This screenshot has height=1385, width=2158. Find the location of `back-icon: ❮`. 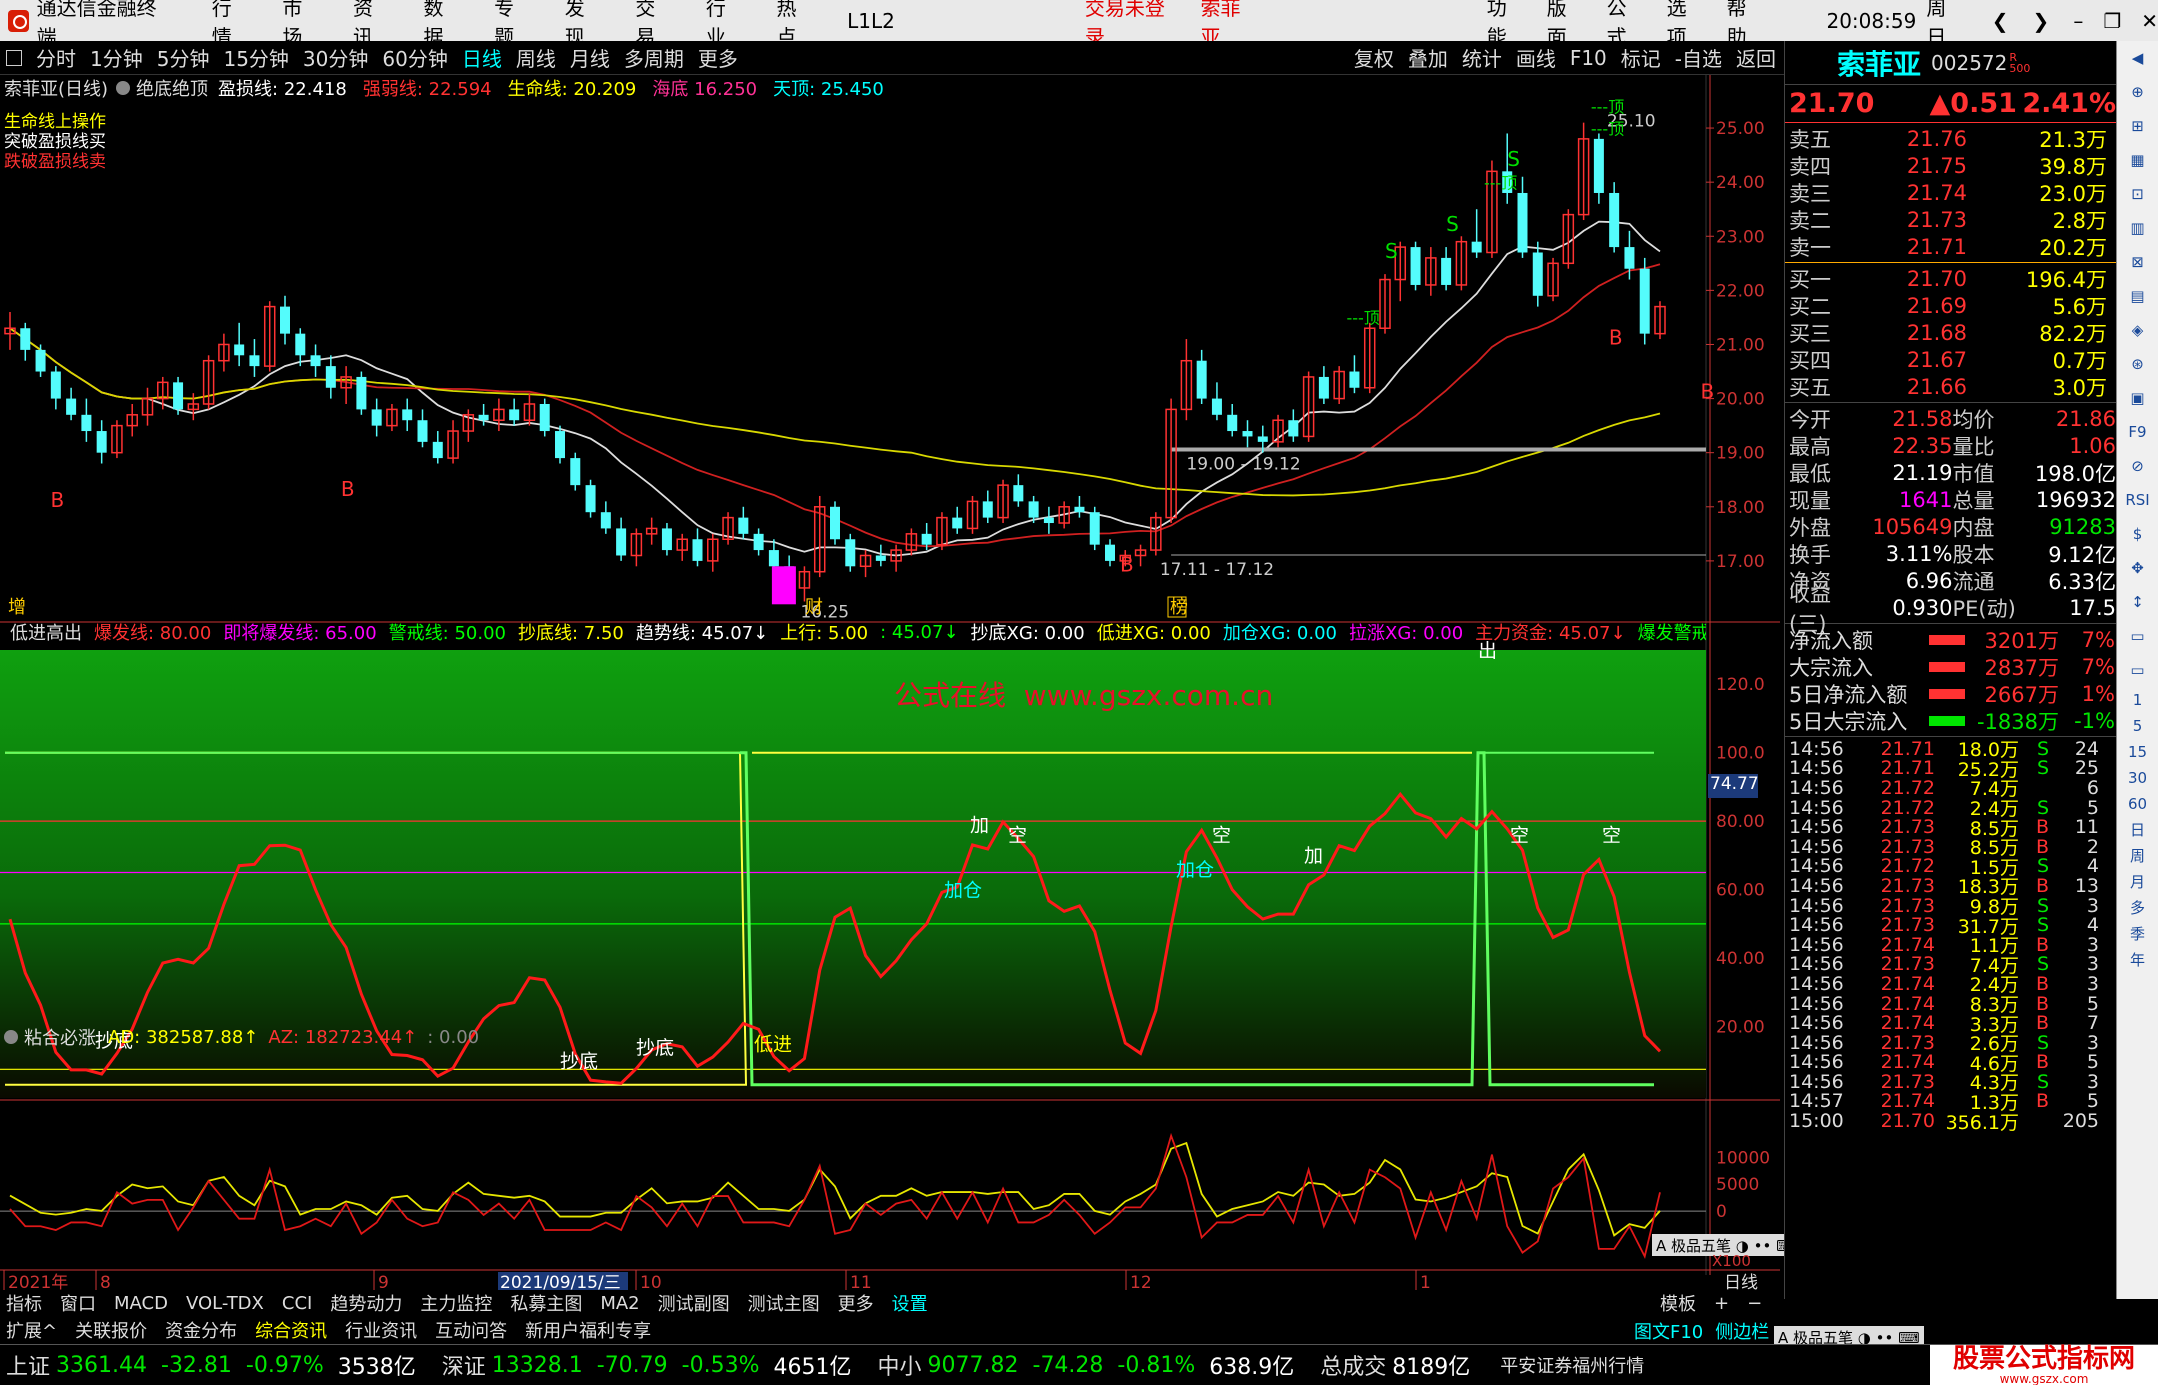

back-icon: ❮ is located at coordinates (2000, 21).